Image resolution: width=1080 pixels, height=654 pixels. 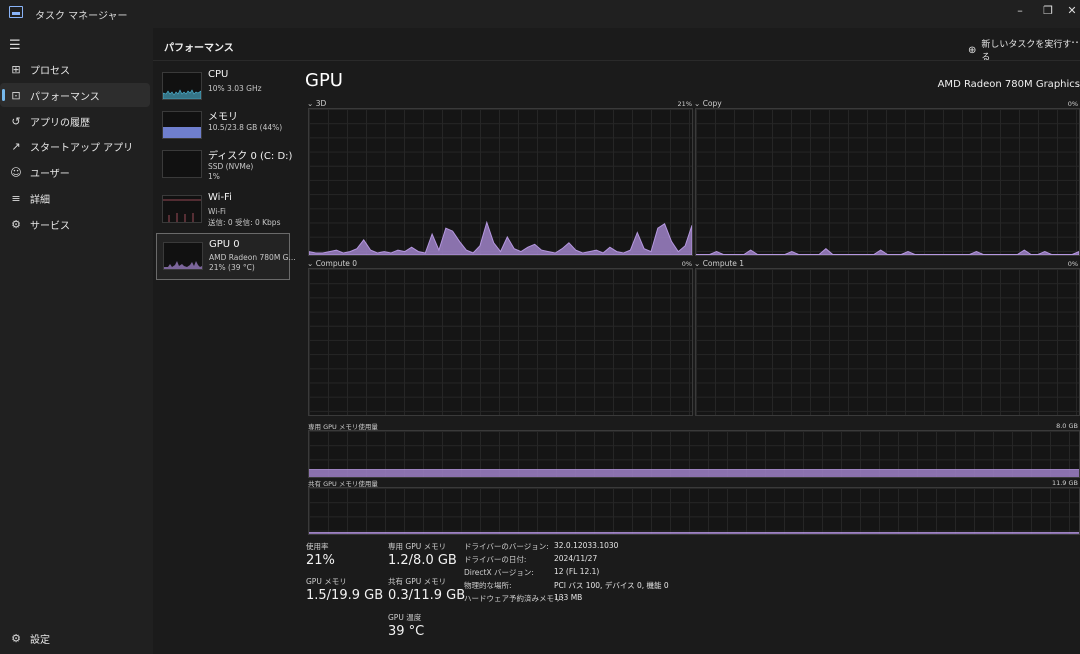 What do you see at coordinates (506, 546) in the screenshot?
I see `info-key: ドライバーのバージョン:` at bounding box center [506, 546].